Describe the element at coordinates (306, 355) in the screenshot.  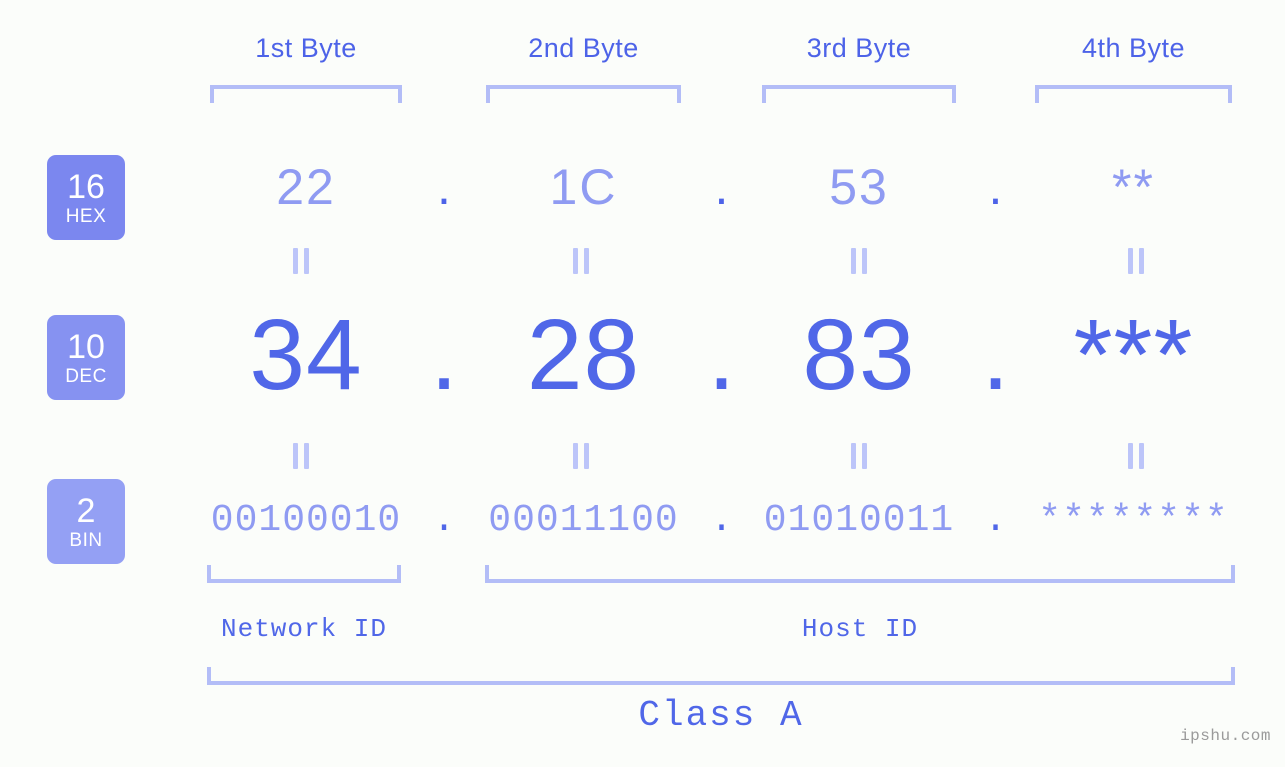
I see `dec-byte-1: 34` at that location.